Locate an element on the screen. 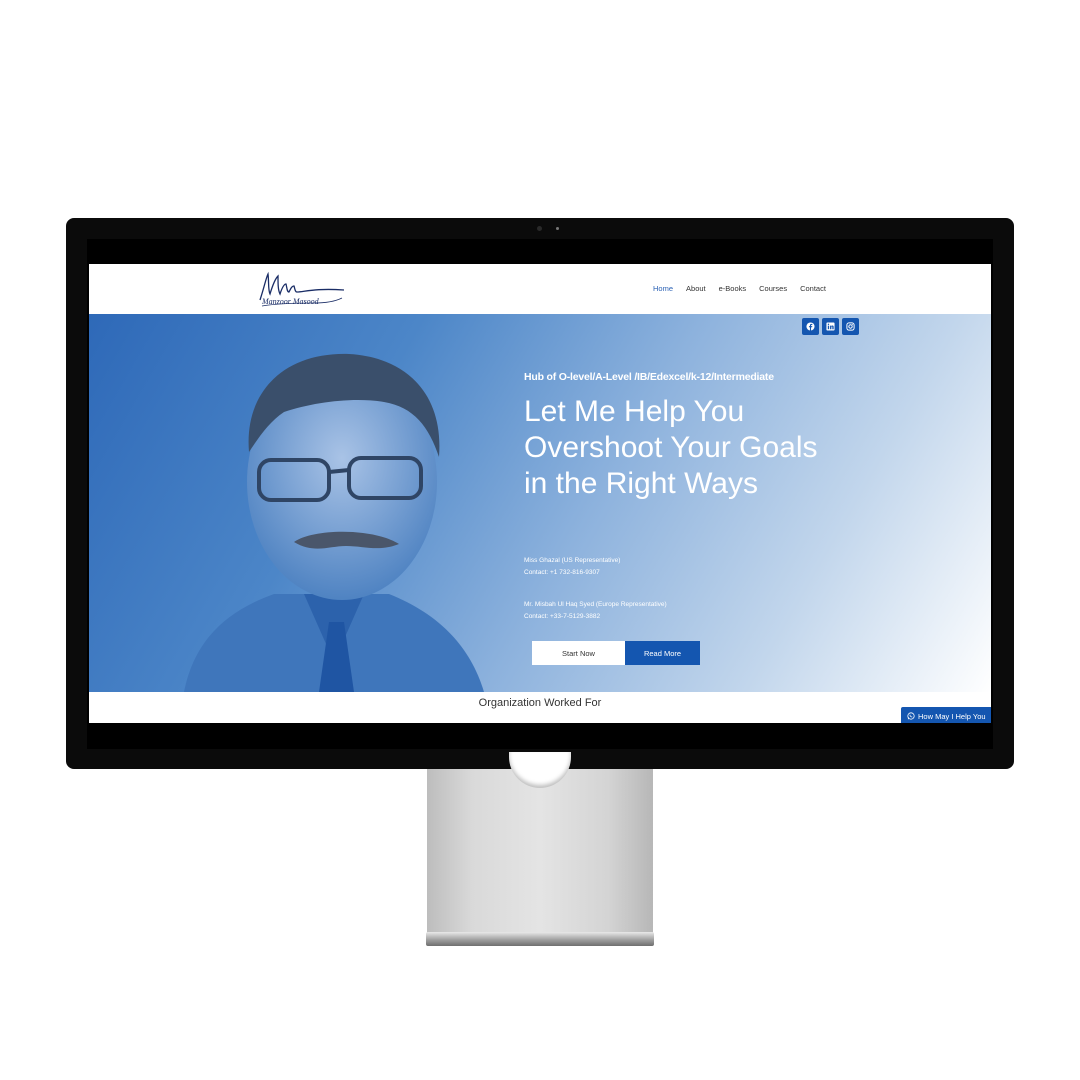 This screenshot has width=1080, height=1080. monitor-base is located at coordinates (540, 939).